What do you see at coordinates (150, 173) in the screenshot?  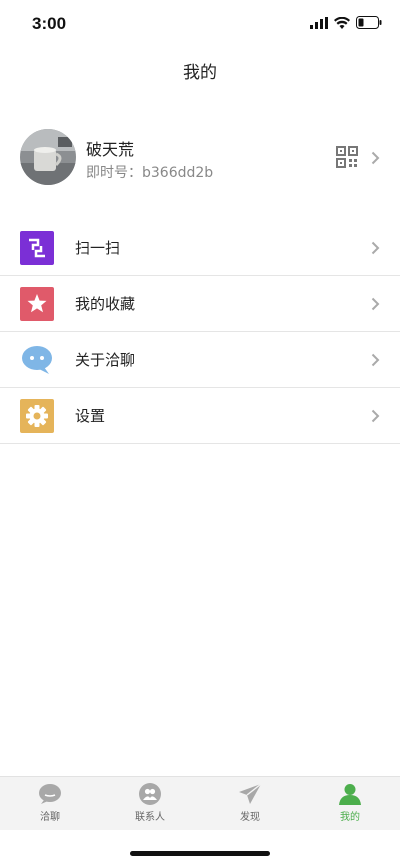 I see `profile-id: 即时号：b366dd2b` at bounding box center [150, 173].